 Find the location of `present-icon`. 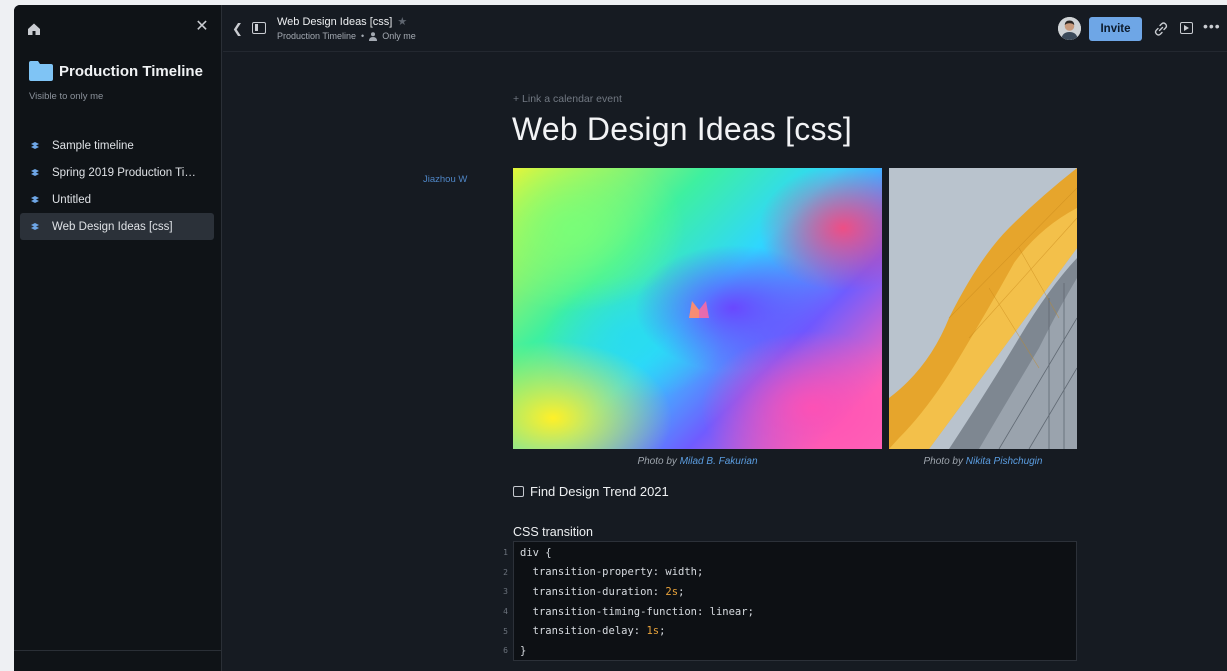

present-icon is located at coordinates (1186, 28).